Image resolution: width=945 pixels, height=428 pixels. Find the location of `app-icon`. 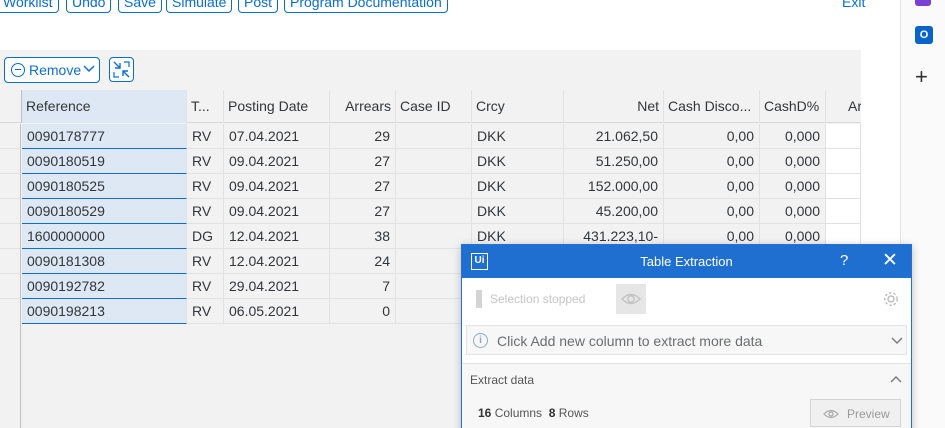

app-icon is located at coordinates (923, 3).